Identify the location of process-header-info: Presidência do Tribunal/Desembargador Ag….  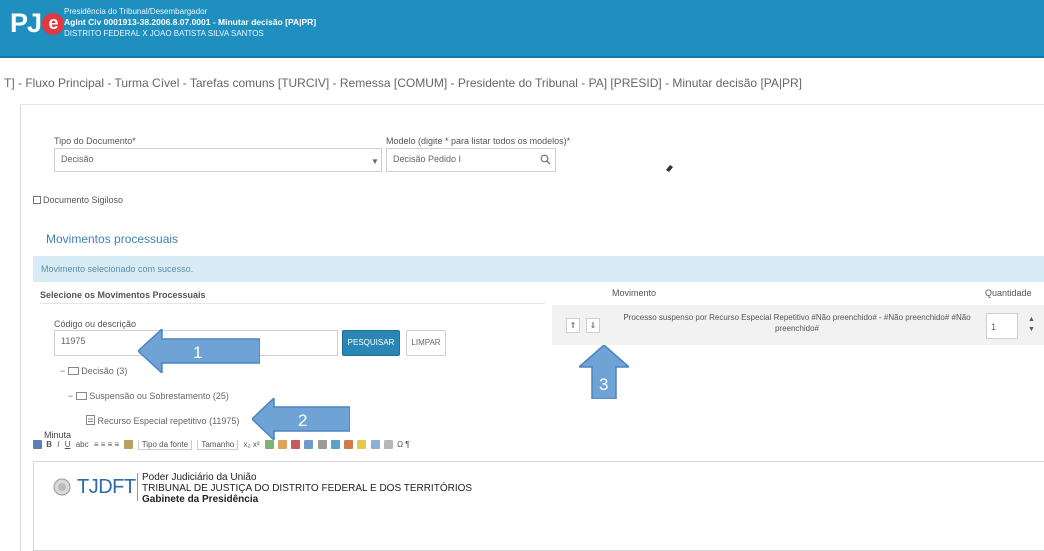
(190, 22).